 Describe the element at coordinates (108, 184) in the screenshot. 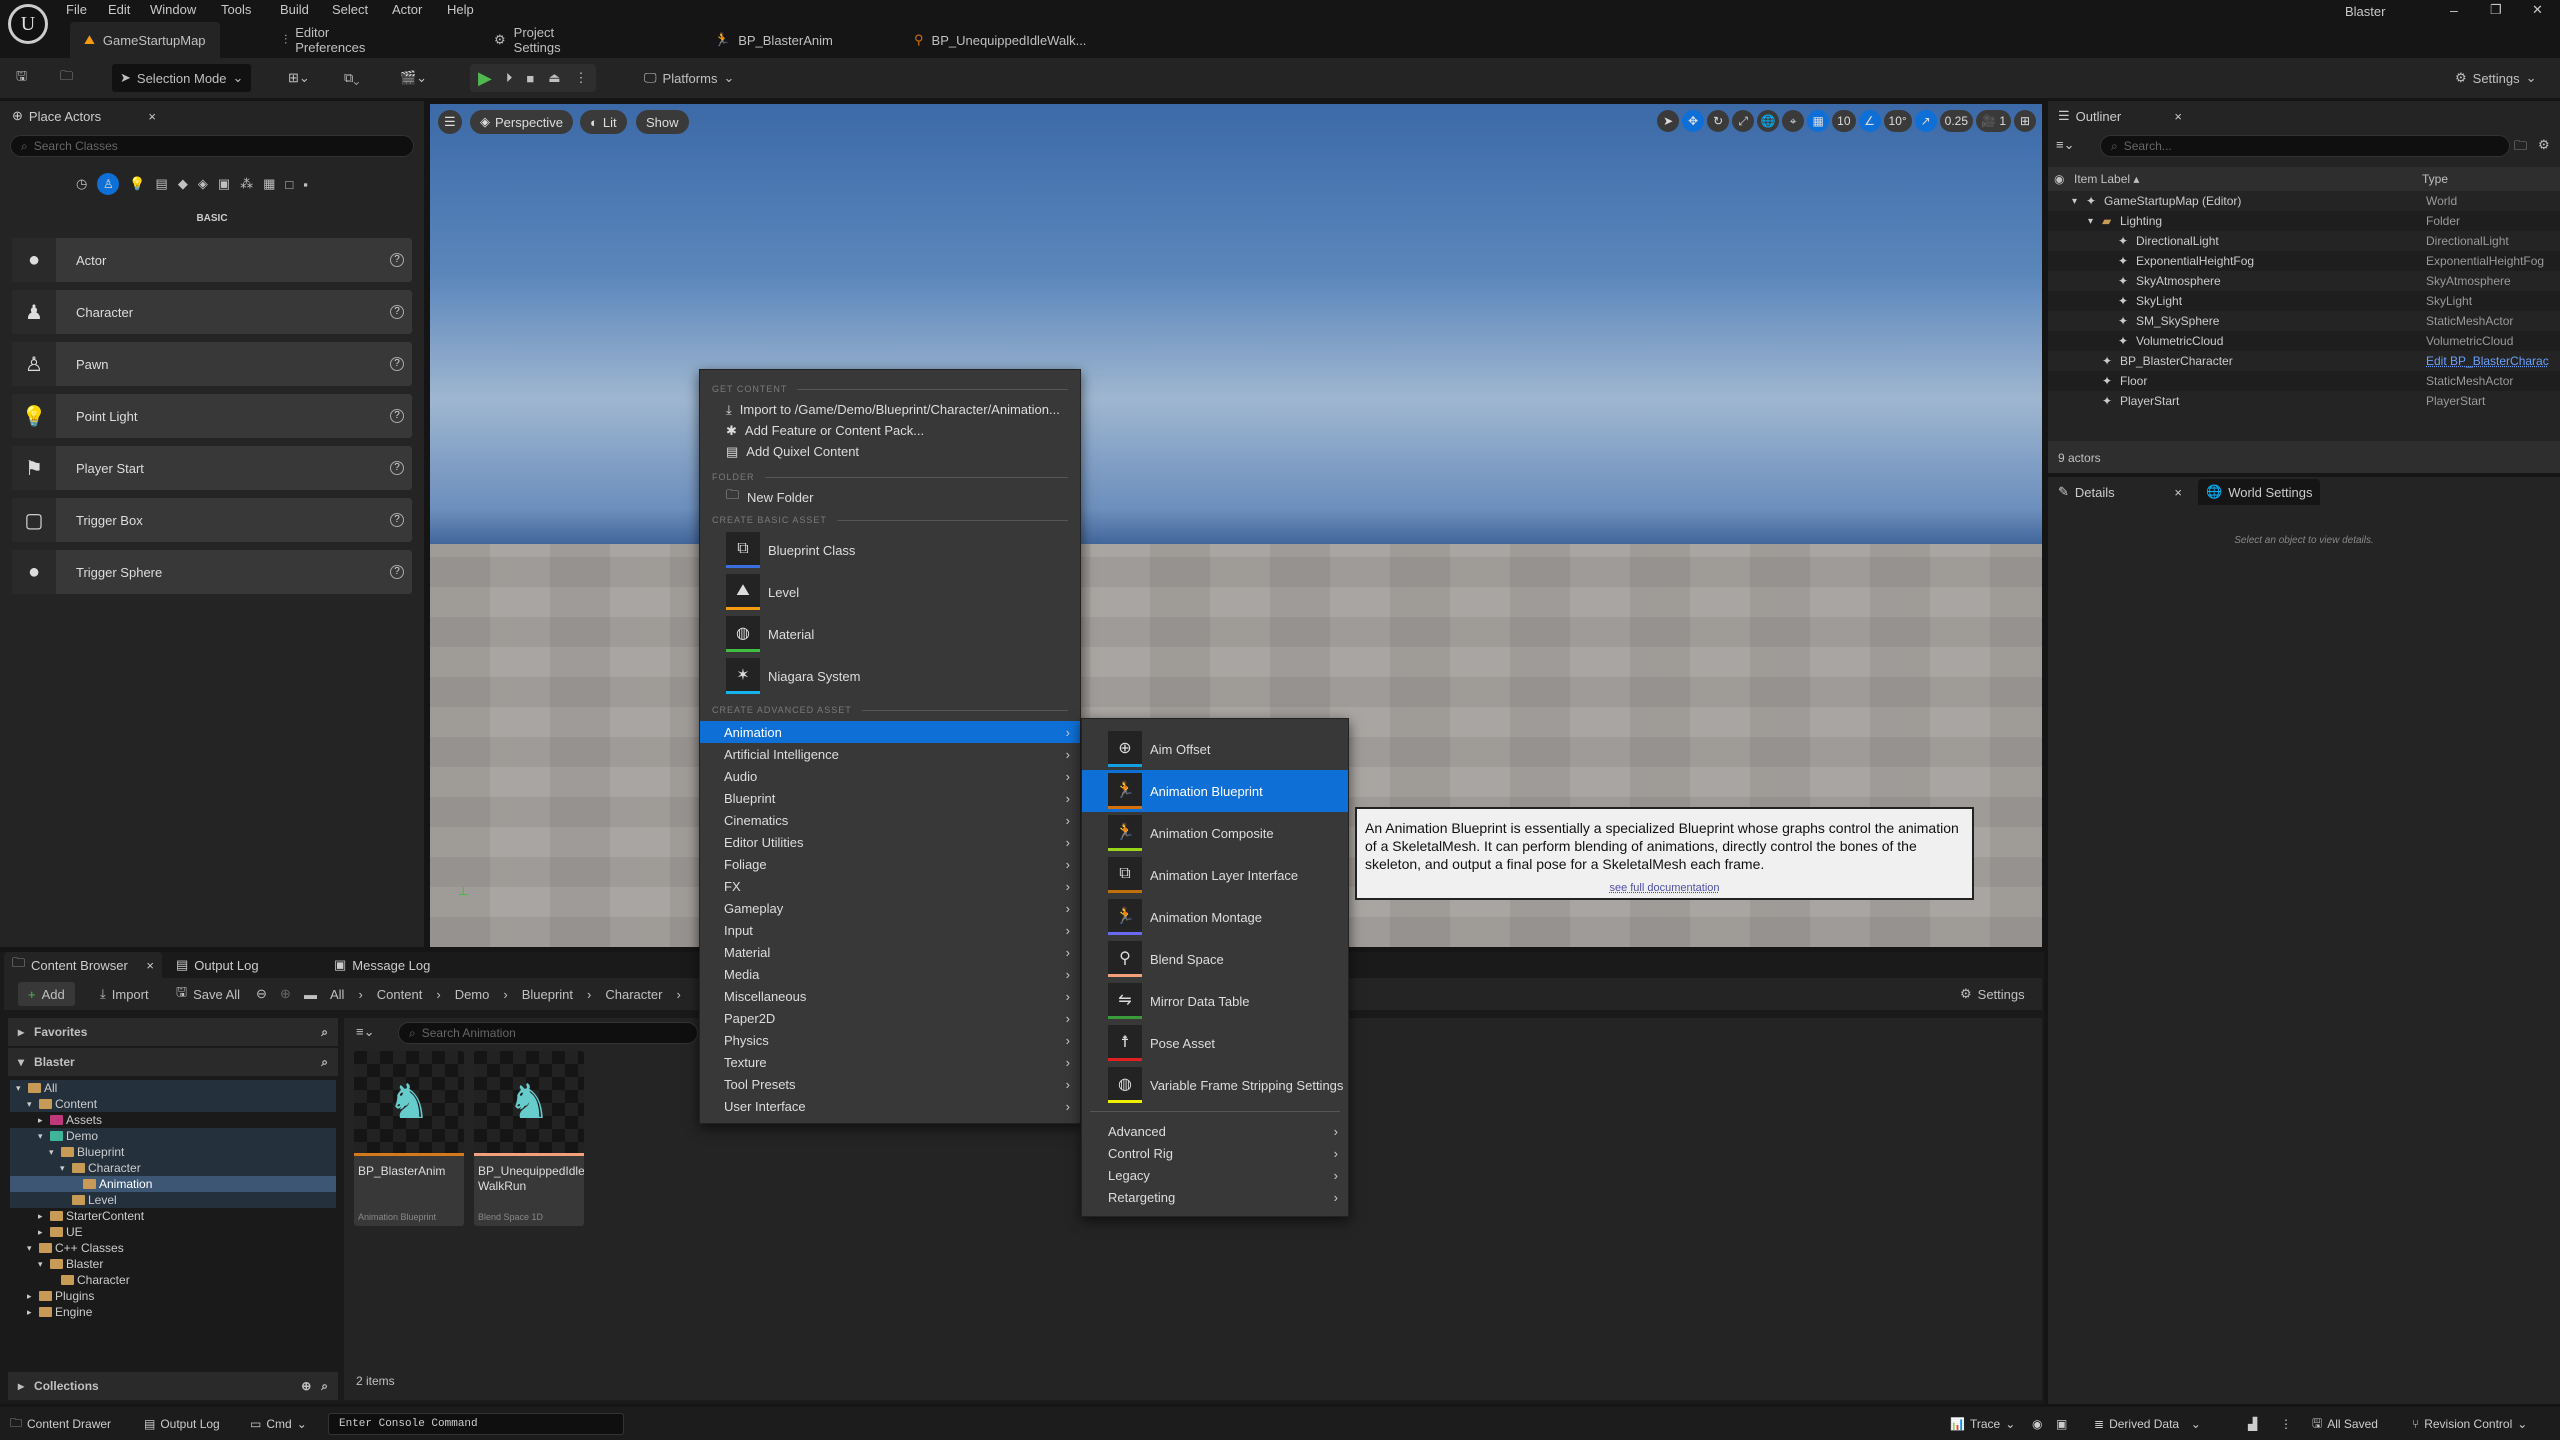

I see `basic-icon: ♙` at that location.